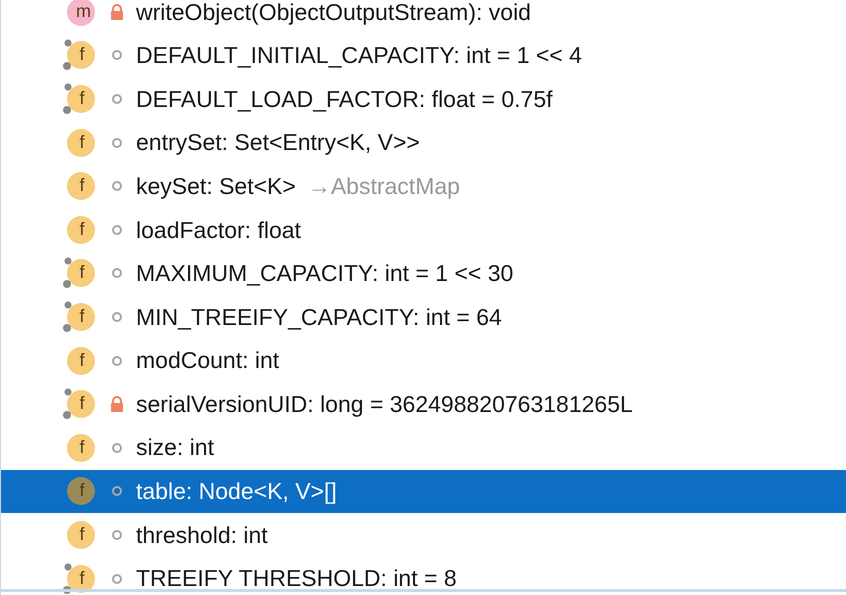  Describe the element at coordinates (236, 491) in the screenshot. I see `member-label: table: Node<K, V>[]` at that location.